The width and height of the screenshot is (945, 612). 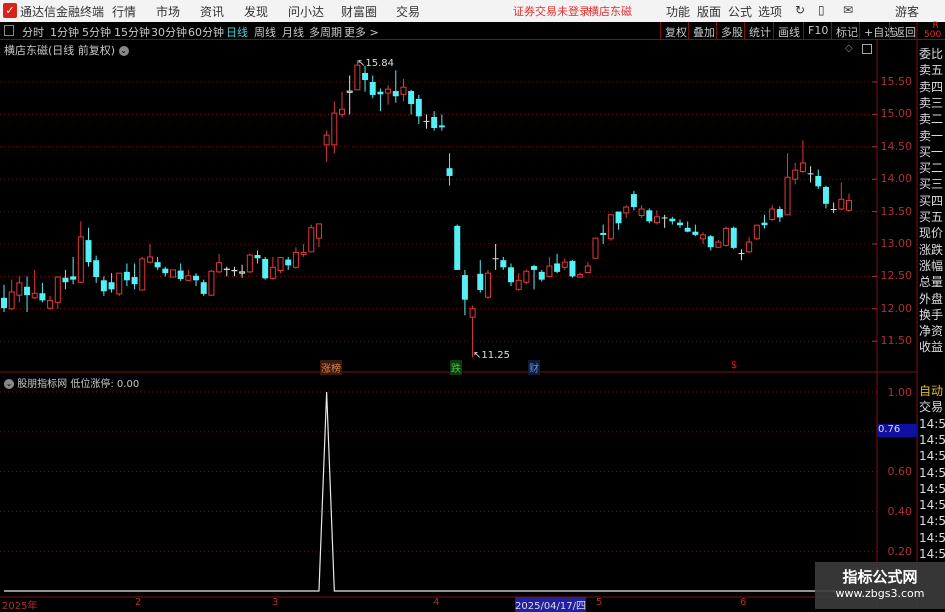 I want to click on quote-field-label: 收益, so click(x=931, y=347).